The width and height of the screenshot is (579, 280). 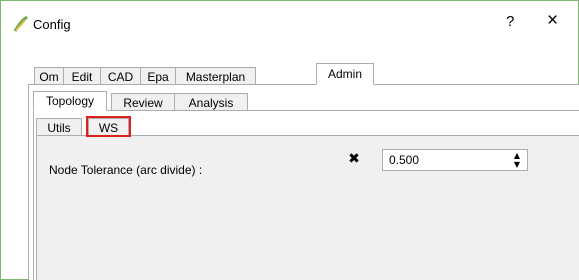 I want to click on tab-cad: CAD, so click(x=120, y=76).